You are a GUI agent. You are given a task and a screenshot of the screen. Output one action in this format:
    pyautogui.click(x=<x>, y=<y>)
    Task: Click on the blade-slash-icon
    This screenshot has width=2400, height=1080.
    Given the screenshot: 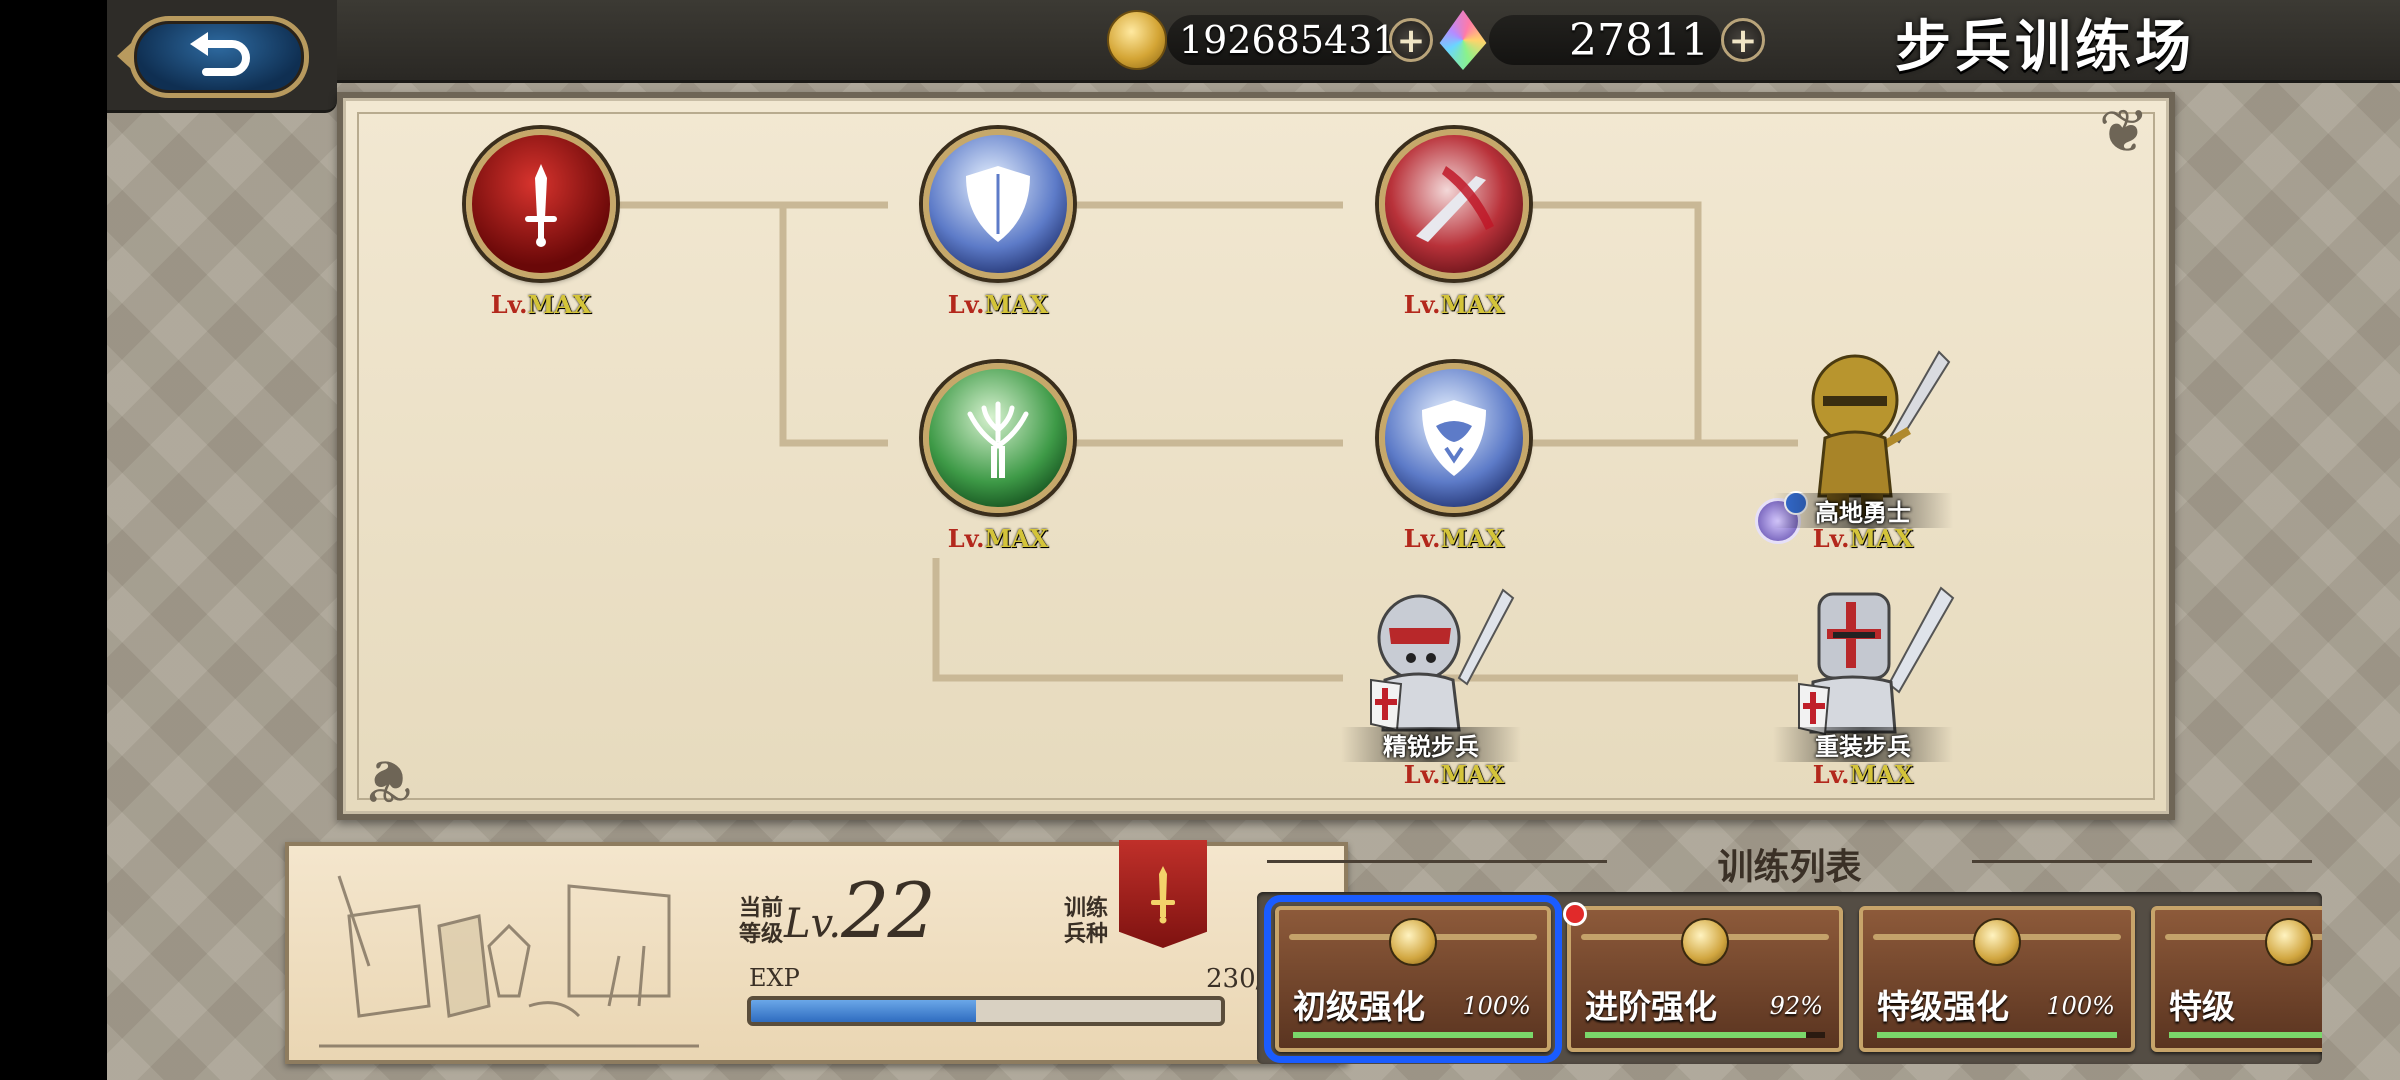 What is the action you would take?
    pyautogui.click(x=1455, y=204)
    